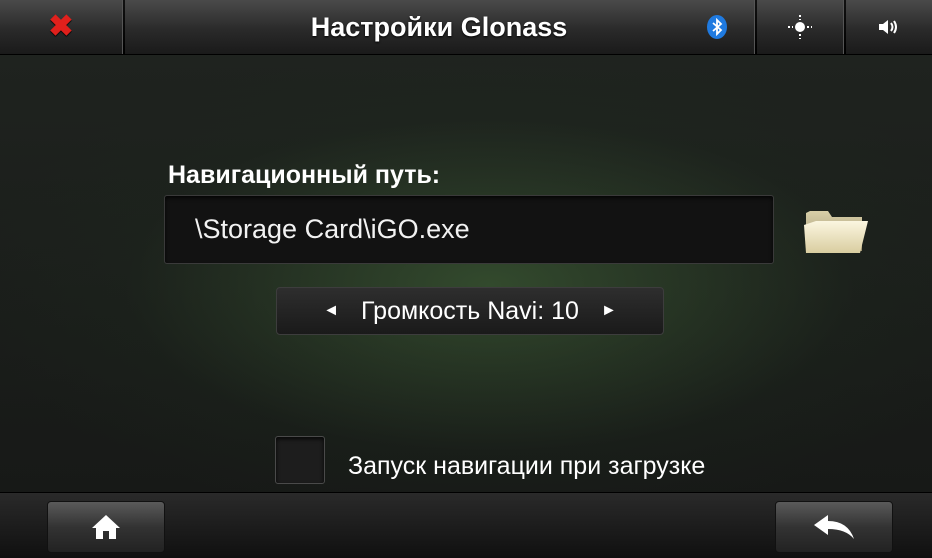 The width and height of the screenshot is (932, 558). I want to click on brightness-icon, so click(800, 27).